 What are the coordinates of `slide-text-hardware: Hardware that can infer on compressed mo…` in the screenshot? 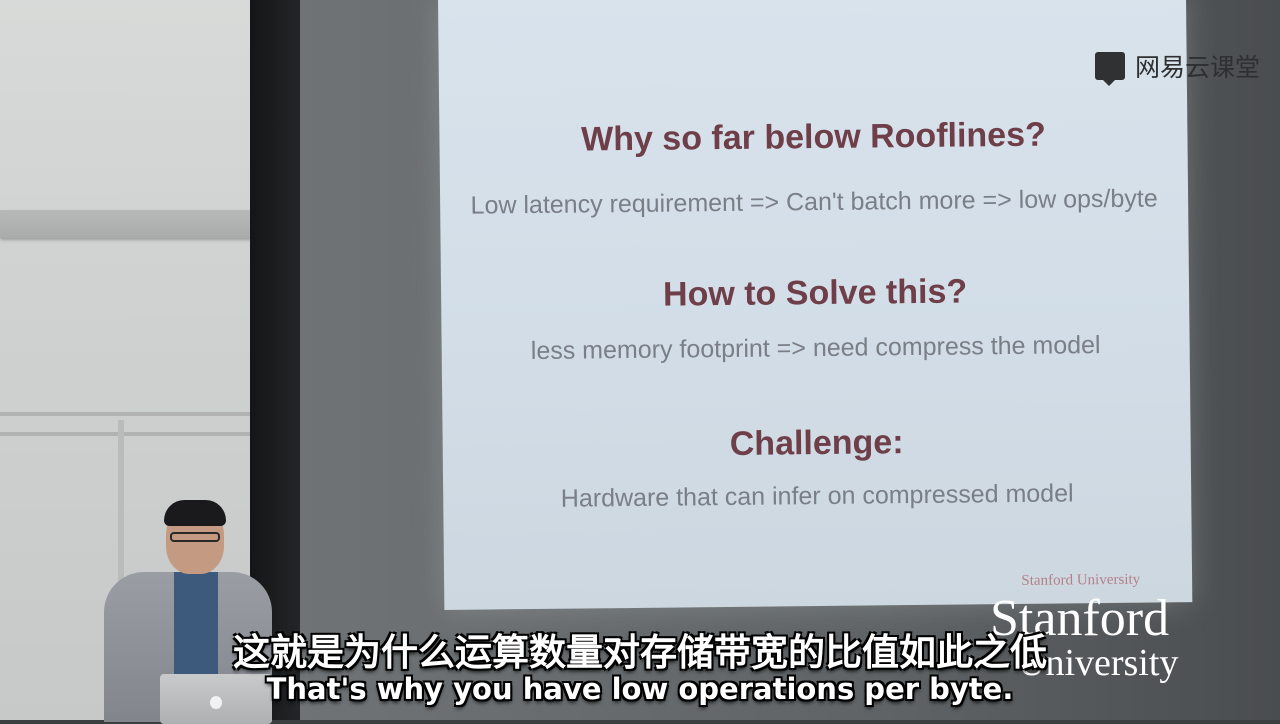 It's located at (817, 496).